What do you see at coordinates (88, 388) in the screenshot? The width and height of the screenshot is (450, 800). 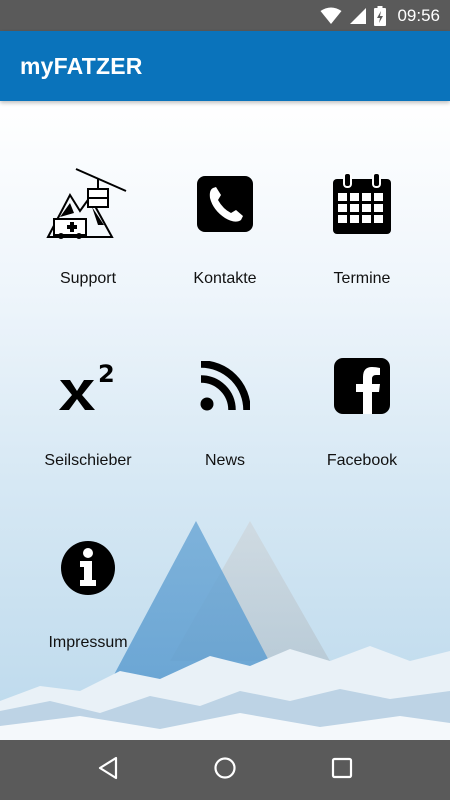 I see `x-squared-icon: 2` at bounding box center [88, 388].